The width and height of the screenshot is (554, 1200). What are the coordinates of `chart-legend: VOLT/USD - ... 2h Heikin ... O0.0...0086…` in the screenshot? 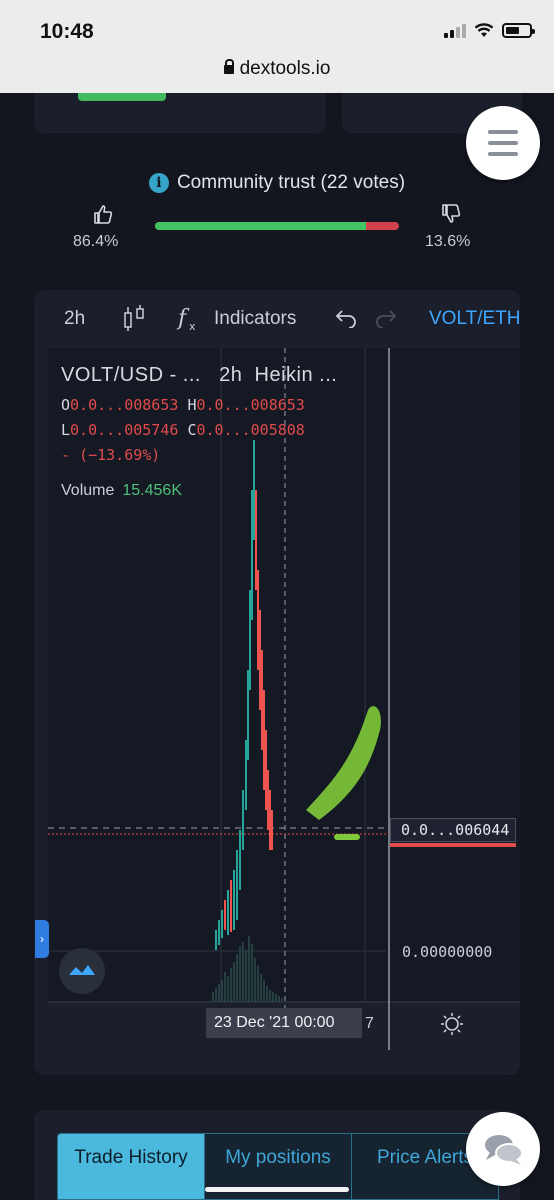 It's located at (199, 416).